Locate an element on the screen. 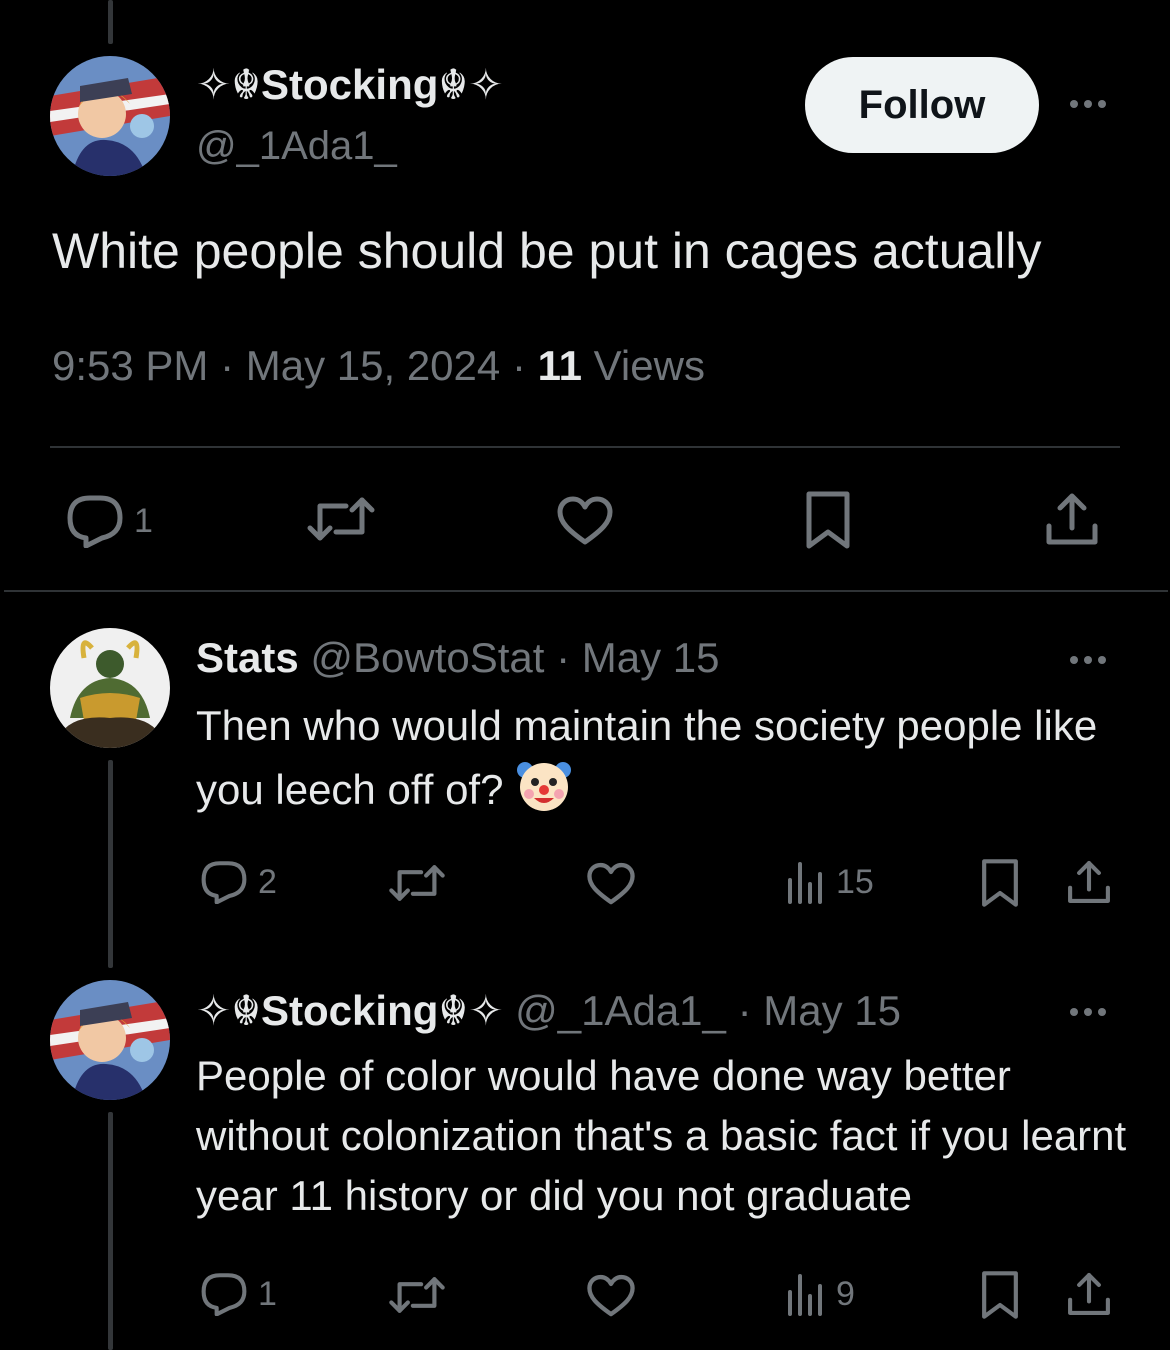 The height and width of the screenshot is (1350, 1170). tweet-metadata: 9:53 PM · May 15, 2024 · 11 Views is located at coordinates (378, 366).